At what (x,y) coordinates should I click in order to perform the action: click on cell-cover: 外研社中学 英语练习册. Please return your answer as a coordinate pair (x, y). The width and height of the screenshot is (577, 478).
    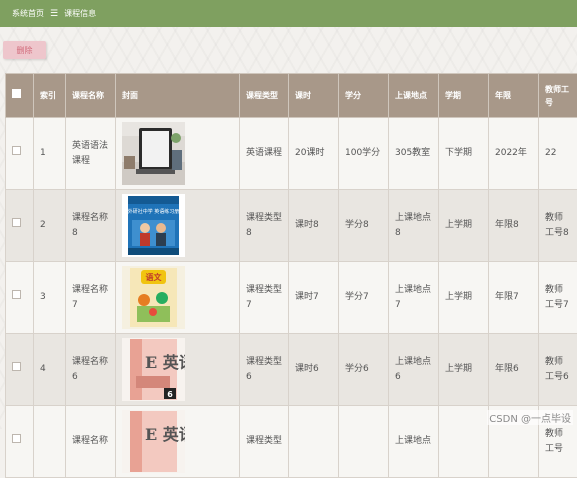
    Looking at the image, I should click on (178, 226).